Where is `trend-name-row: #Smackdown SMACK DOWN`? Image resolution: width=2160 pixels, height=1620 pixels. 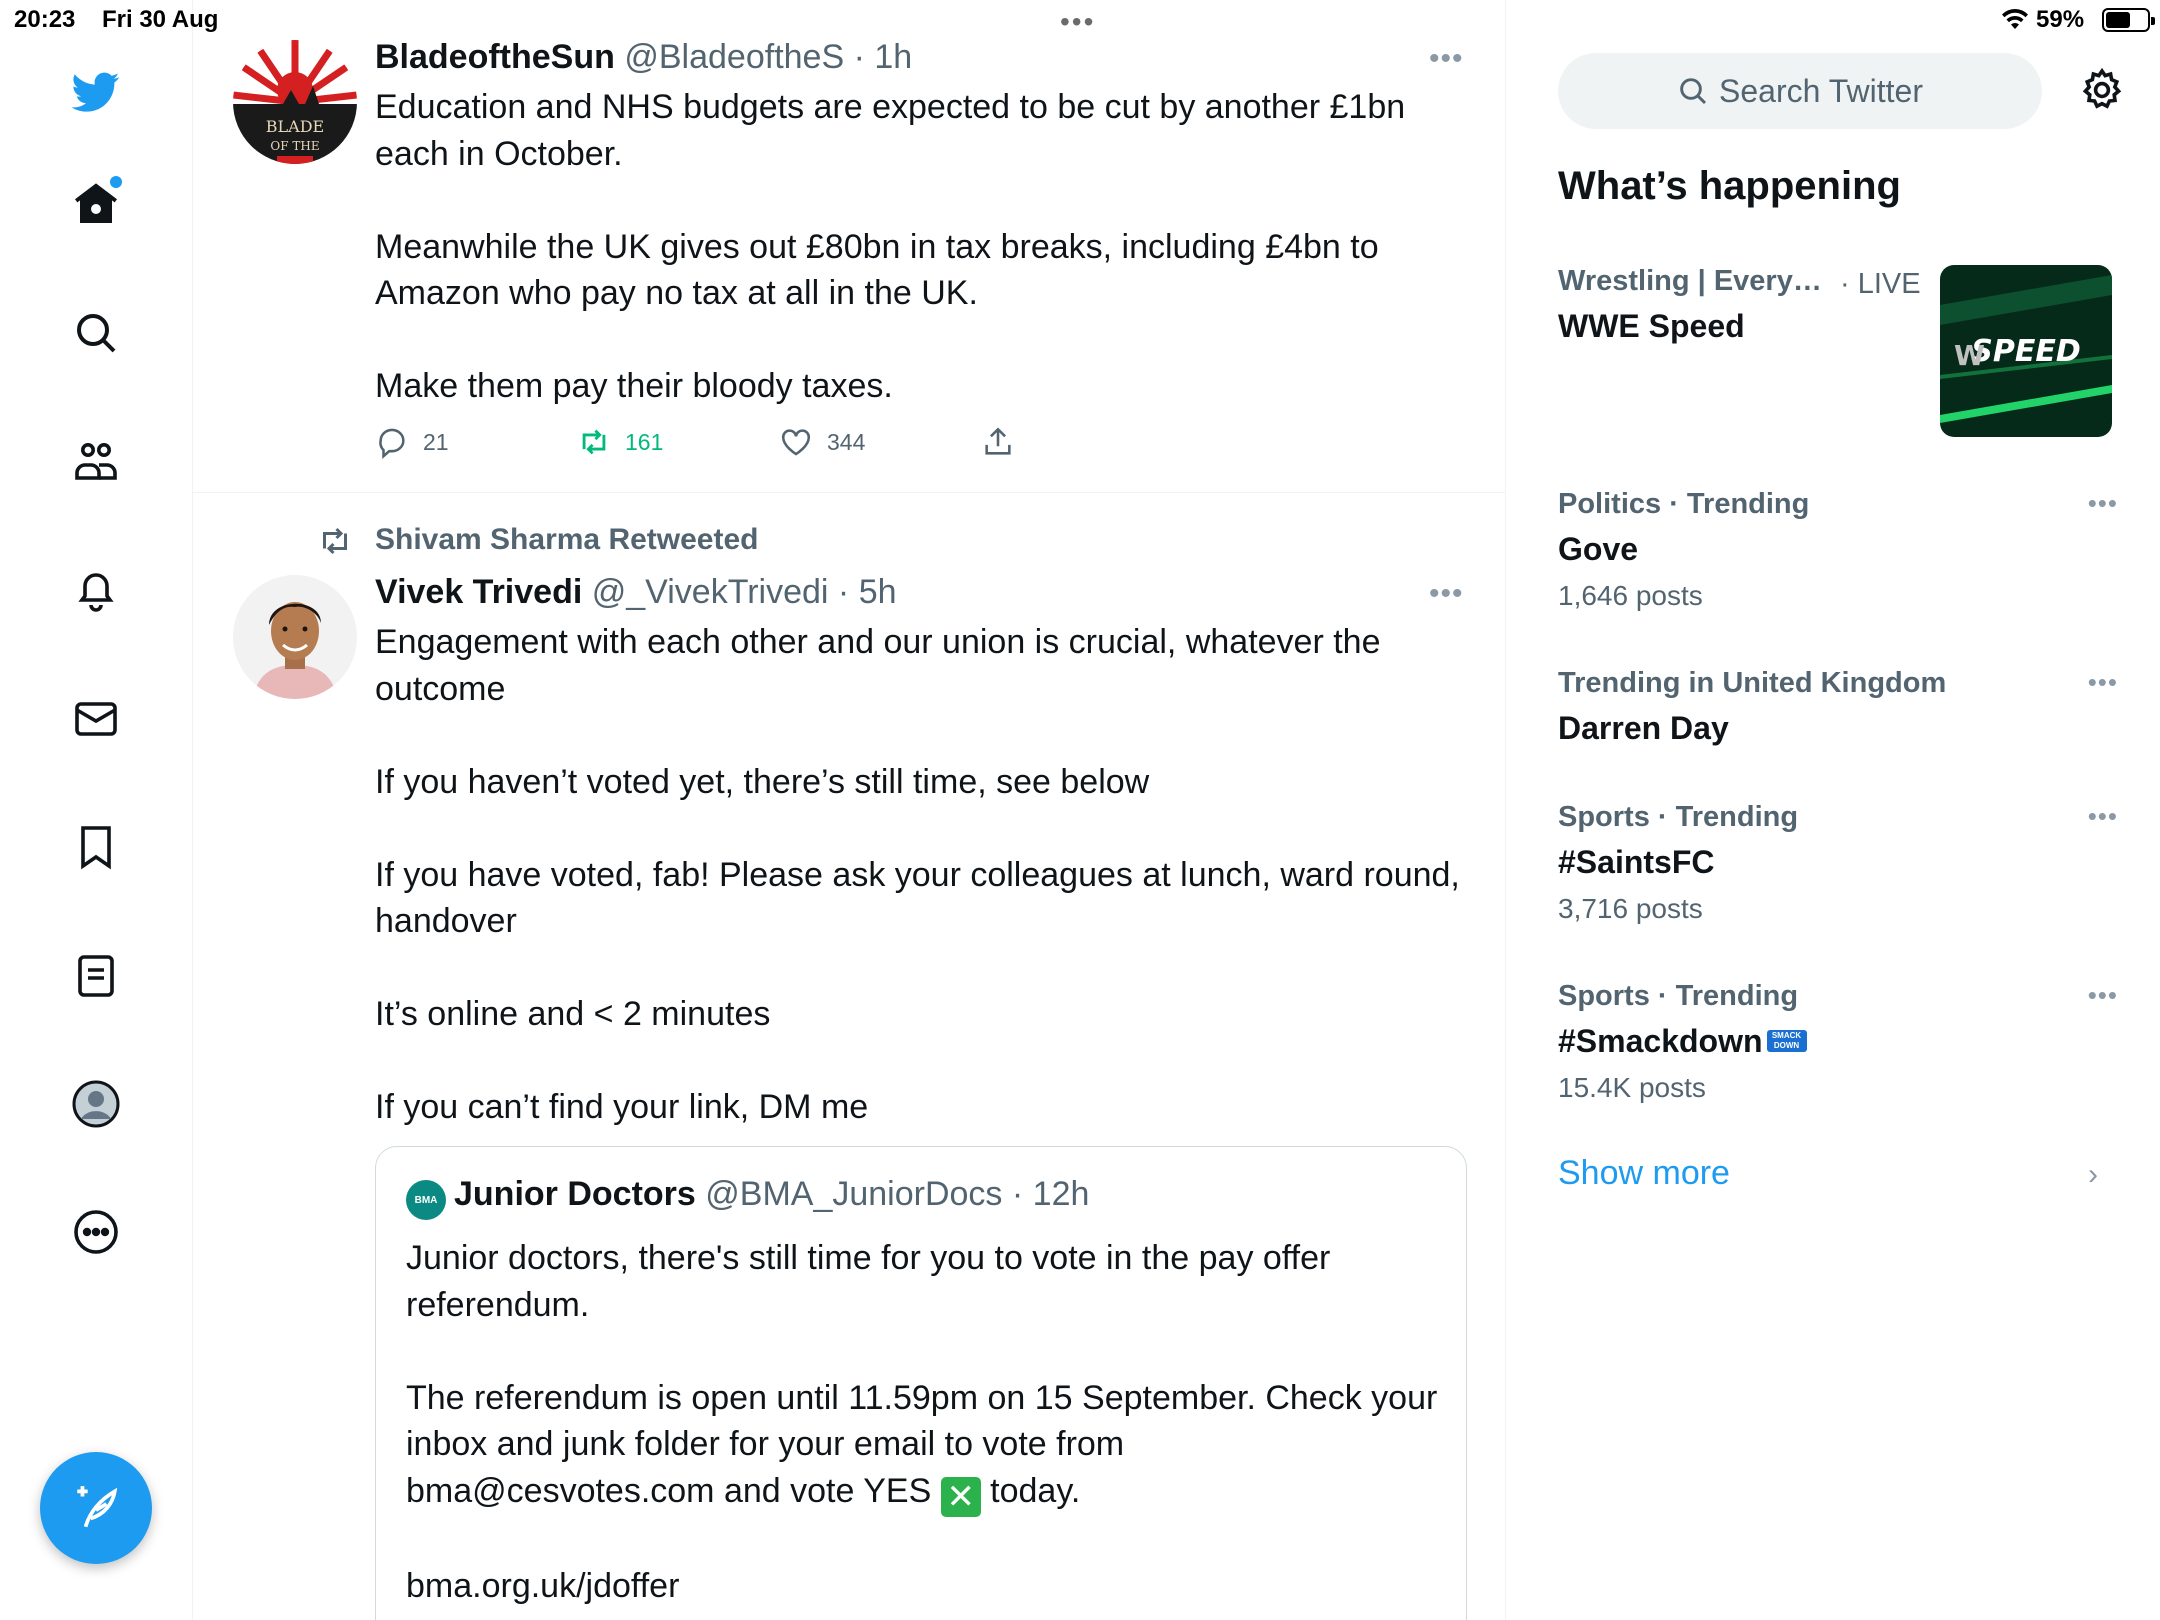
trend-name-row: #Smackdown SMACK DOWN is located at coordinates (1838, 1041).